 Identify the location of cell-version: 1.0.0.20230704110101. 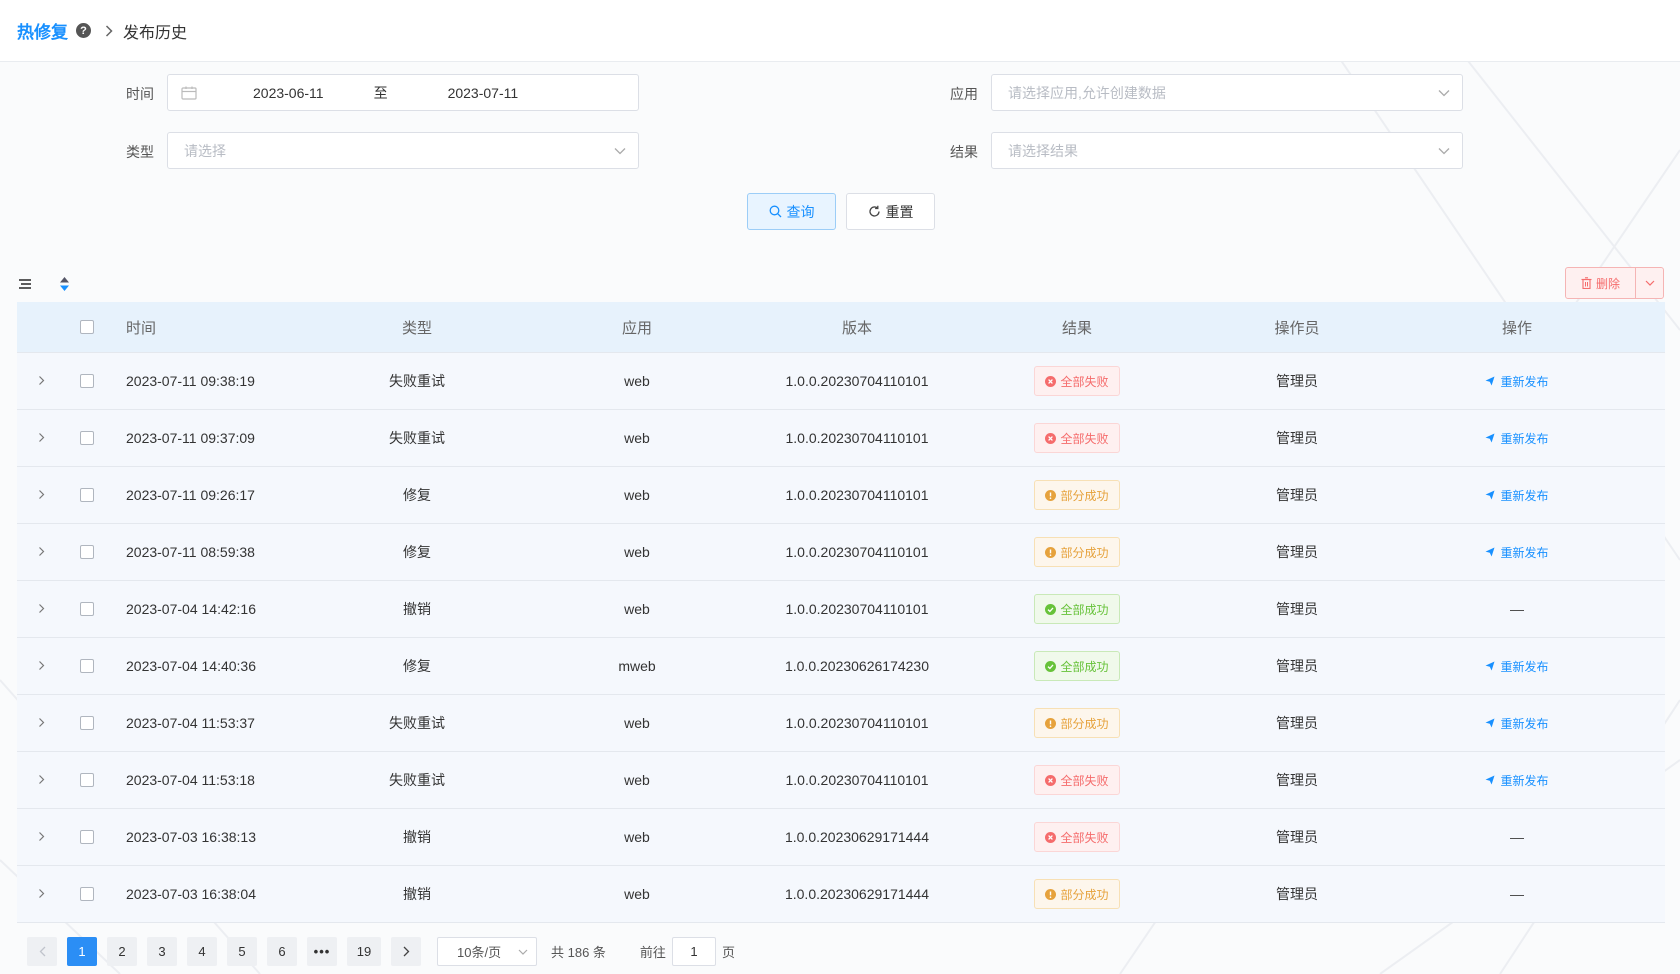
(857, 780).